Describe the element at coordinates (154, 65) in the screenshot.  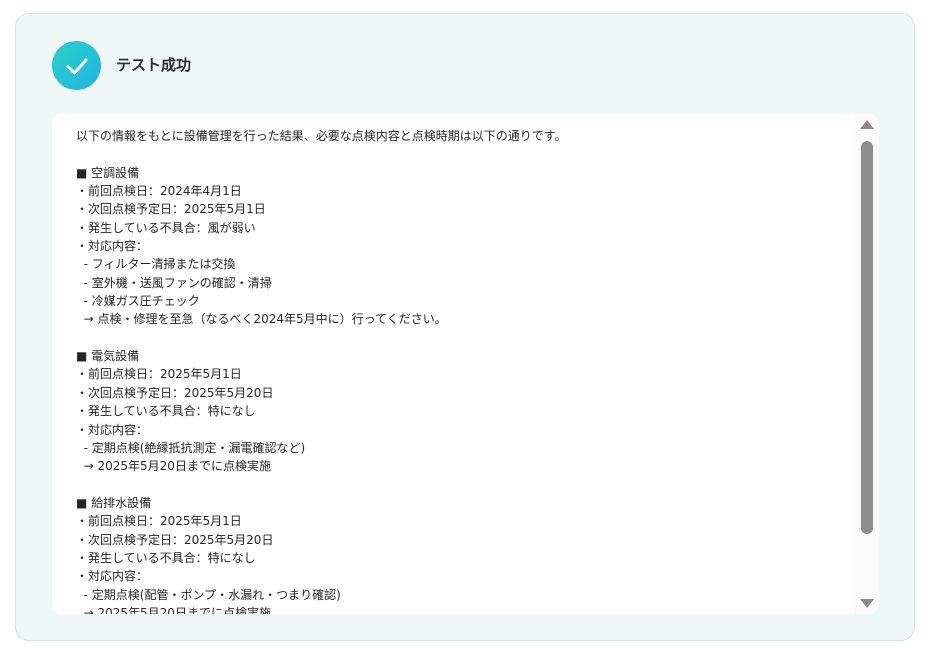
I see `result-title: テスト成功` at that location.